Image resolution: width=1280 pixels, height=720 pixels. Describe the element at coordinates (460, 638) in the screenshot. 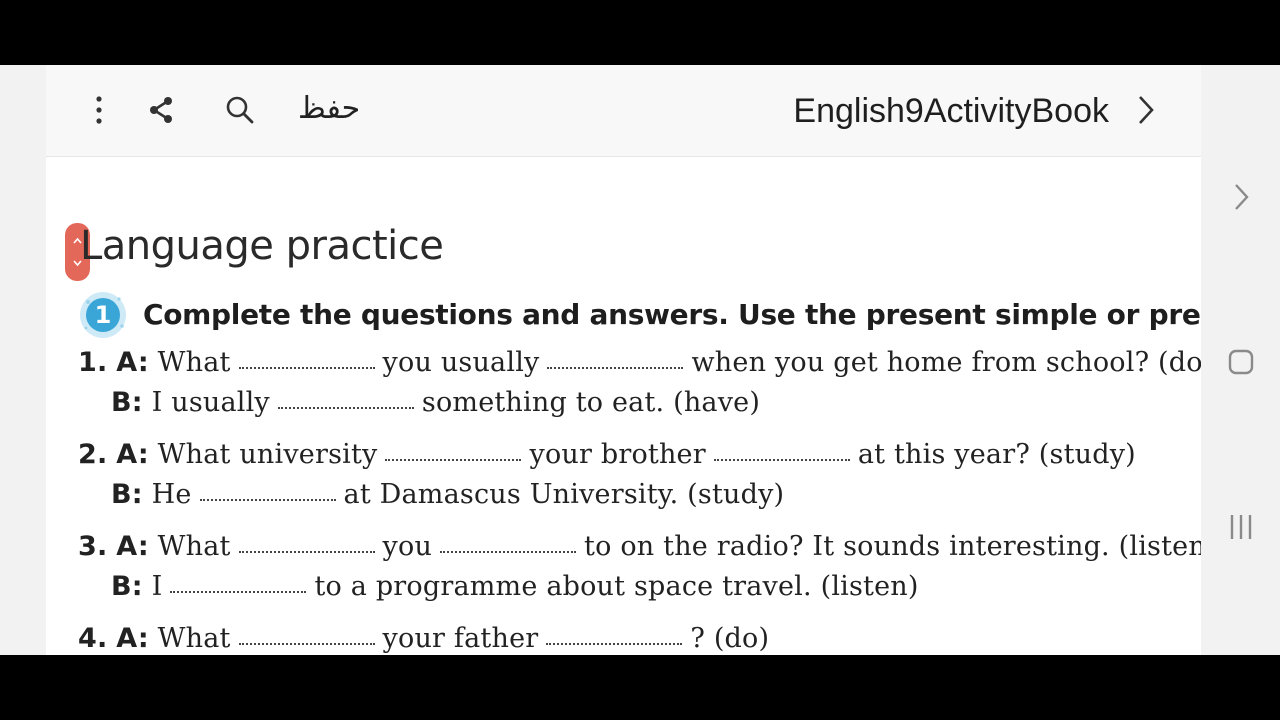

I see `text-part: your father` at that location.